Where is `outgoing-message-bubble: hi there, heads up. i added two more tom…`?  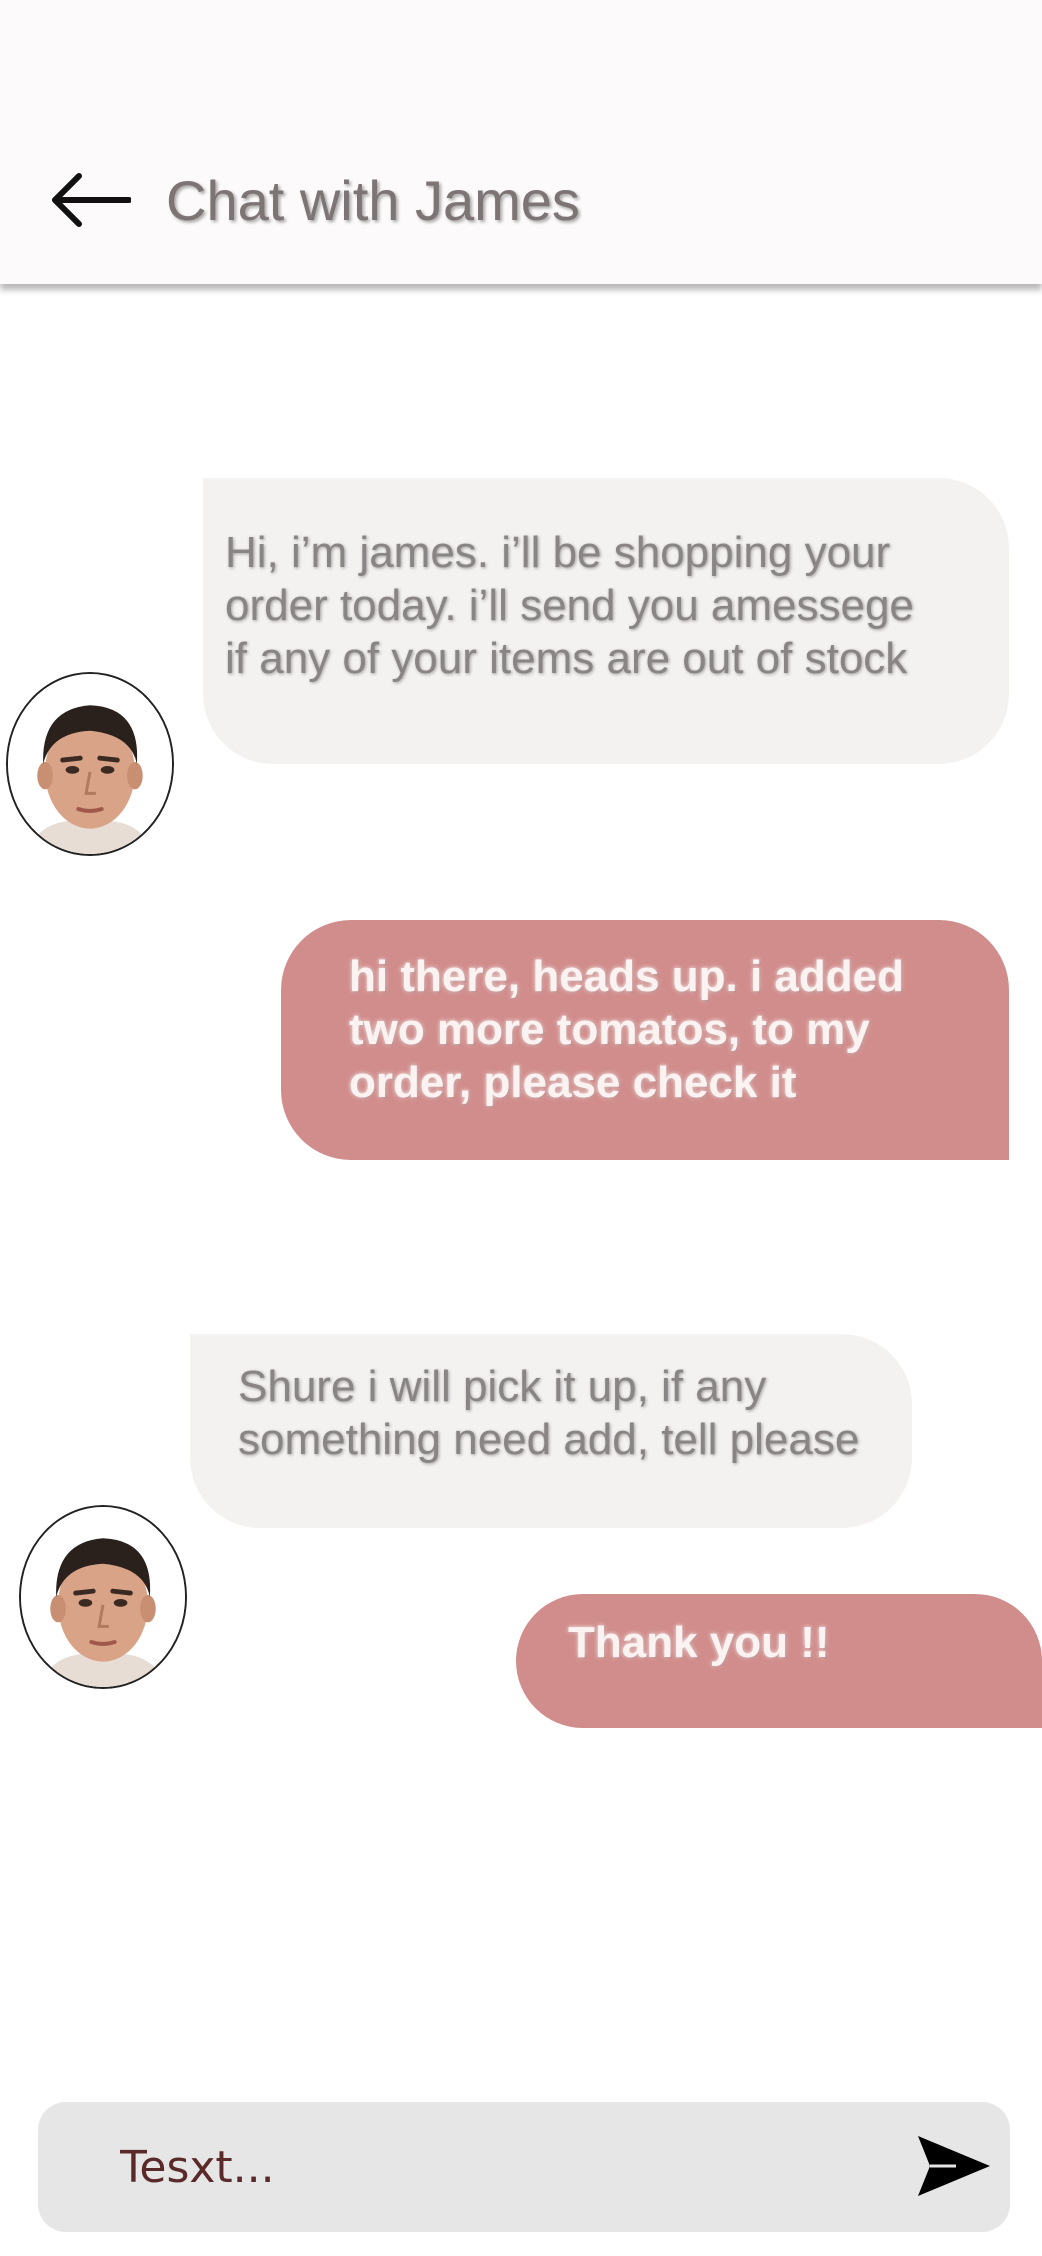 outgoing-message-bubble: hi there, heads up. i added two more tom… is located at coordinates (645, 1040).